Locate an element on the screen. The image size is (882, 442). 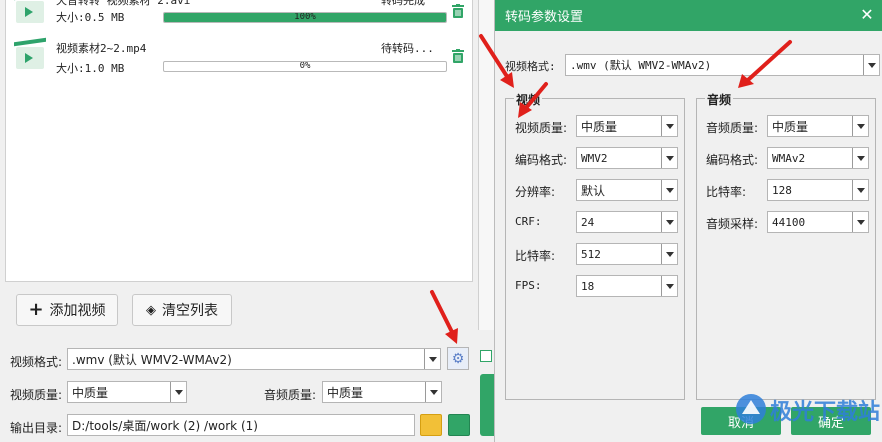
file-status: 转码完成 is located at coordinates (403, 3).